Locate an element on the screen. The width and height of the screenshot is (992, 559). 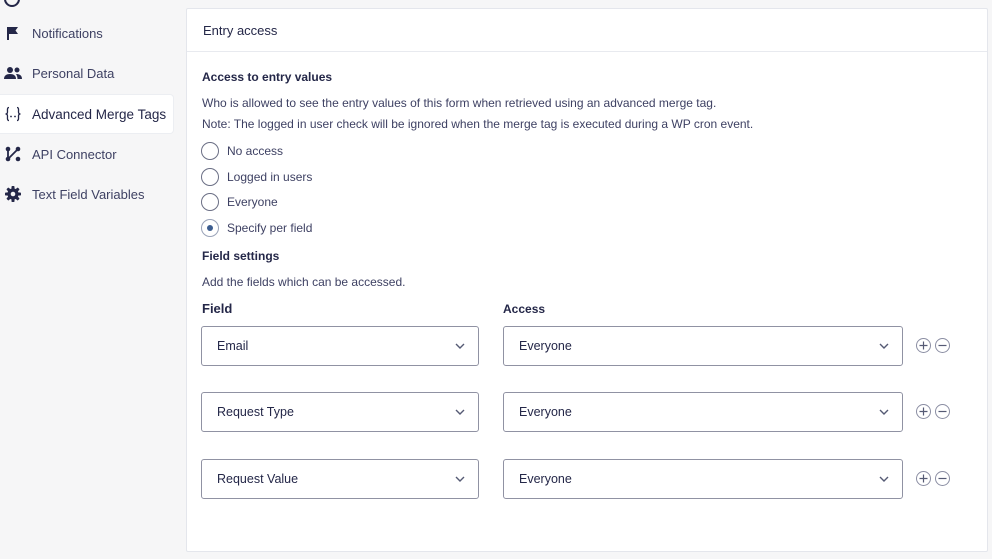
sidebar-item-advanced-merge-tags: Advanced Merge Tags is located at coordinates (86, 114).